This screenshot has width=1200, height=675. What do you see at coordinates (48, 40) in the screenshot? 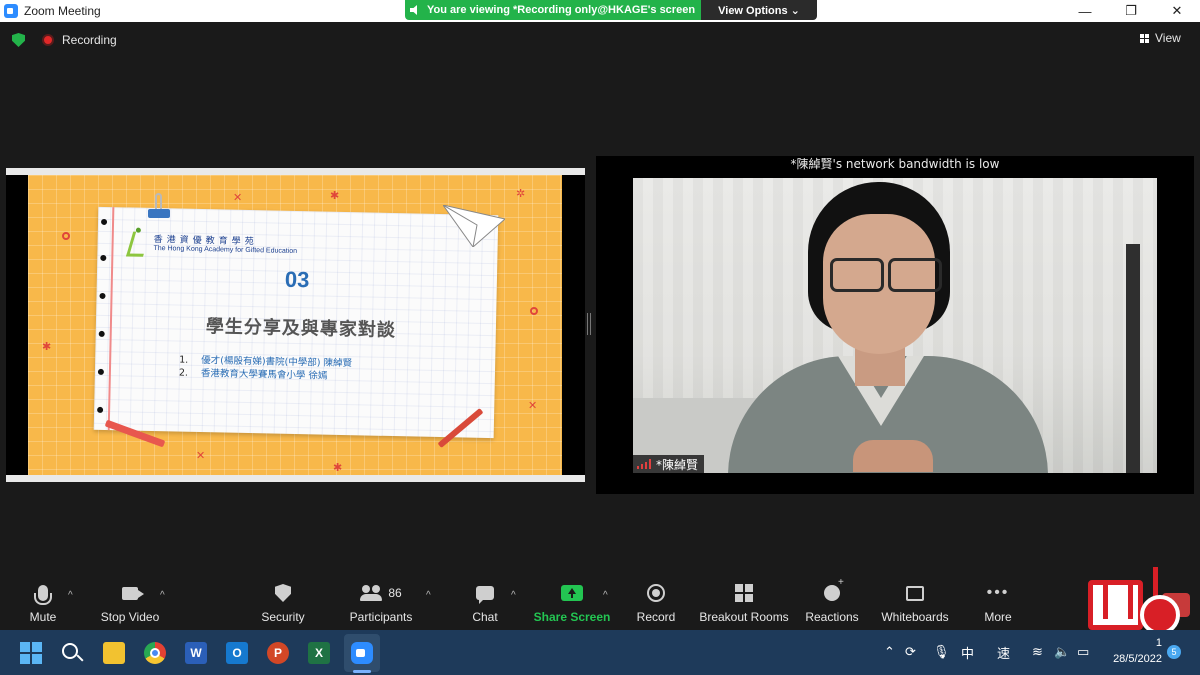
I see `recording-dot-icon` at bounding box center [48, 40].